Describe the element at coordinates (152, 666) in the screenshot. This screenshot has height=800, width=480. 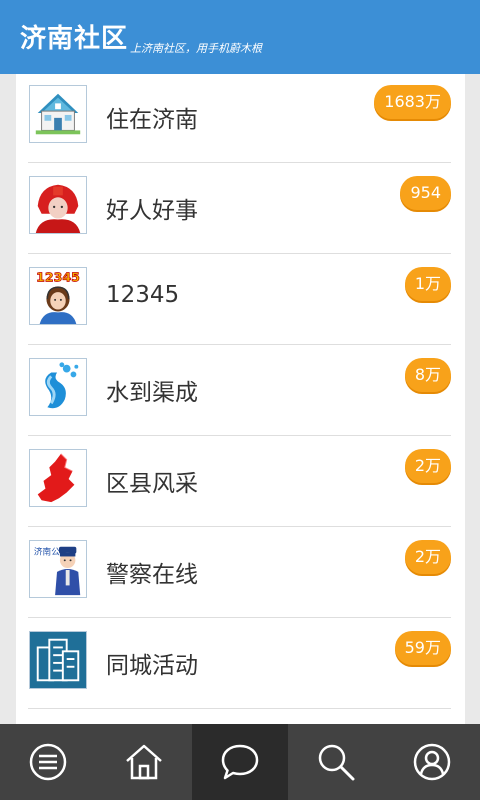
I see `item-label: 同城活动` at that location.